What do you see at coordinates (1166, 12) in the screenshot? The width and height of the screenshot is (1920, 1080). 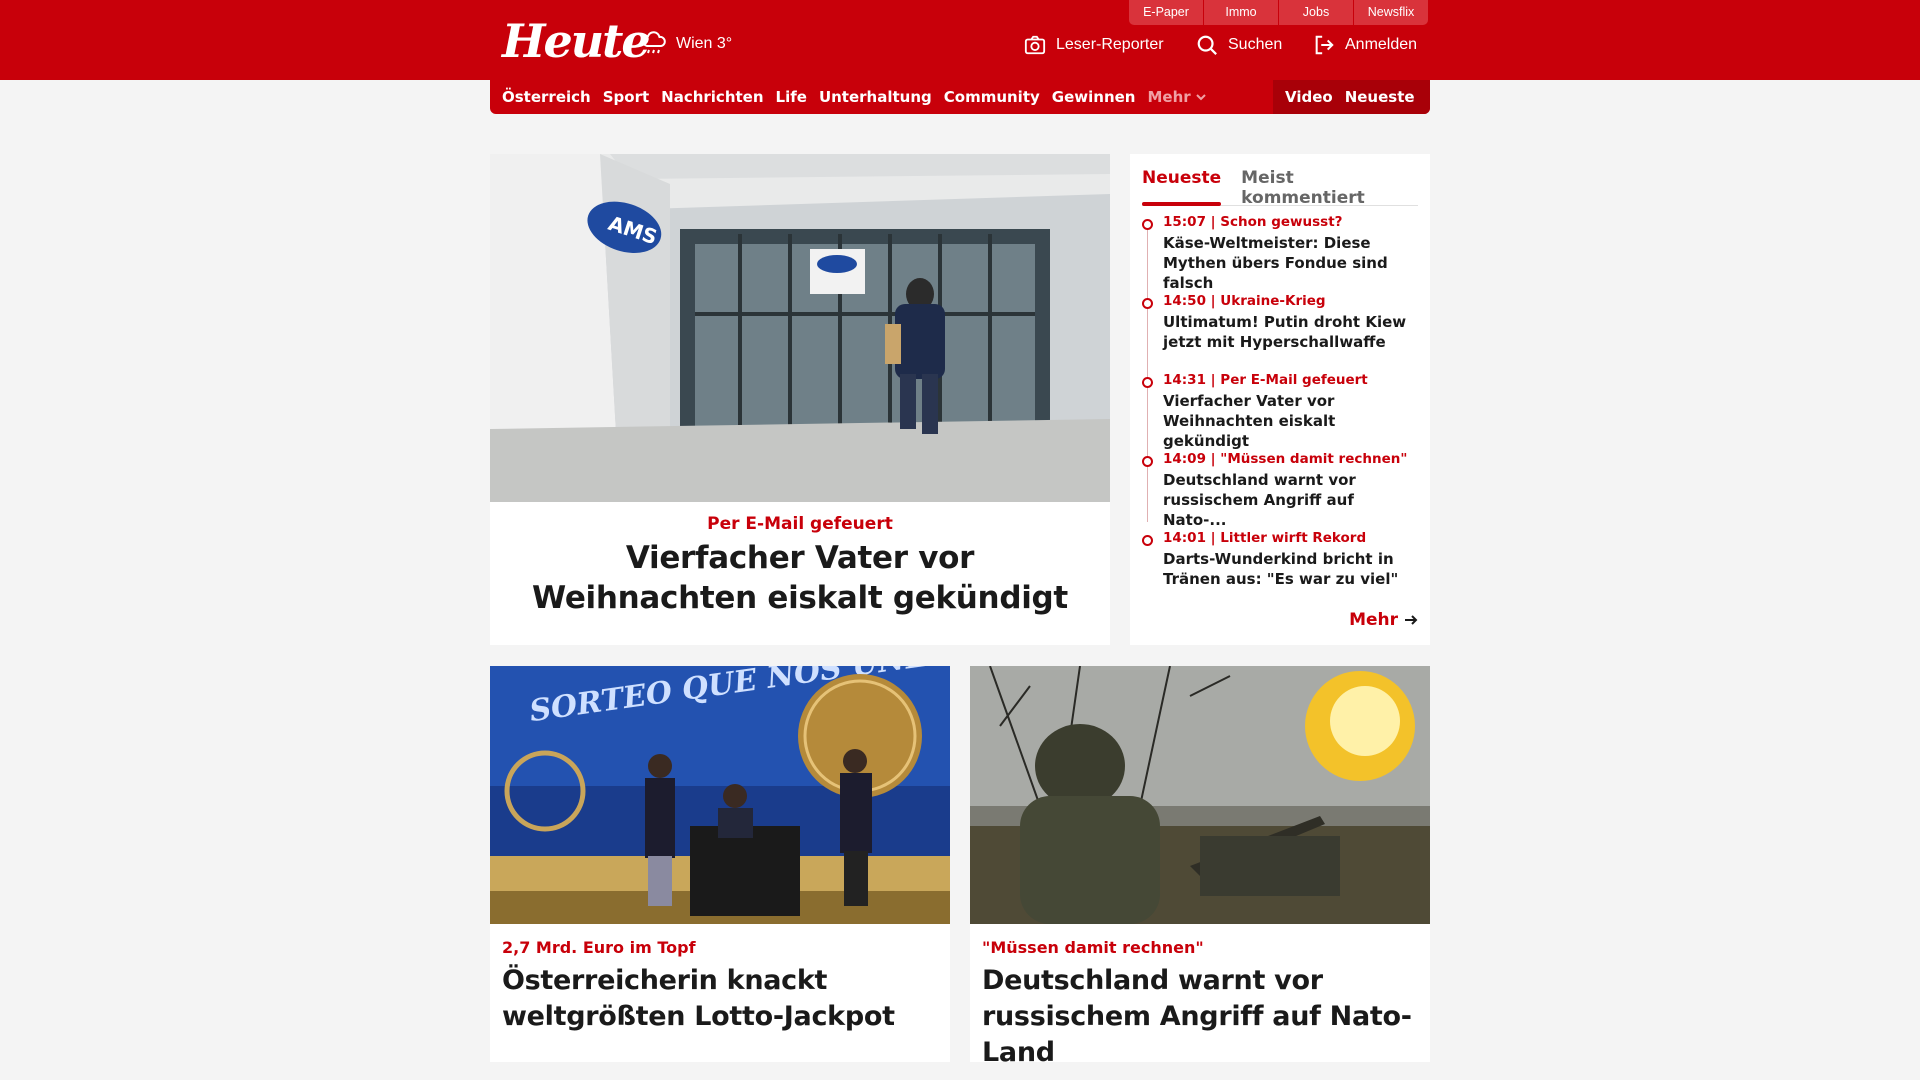 I see `epaper-link: E-Paper` at bounding box center [1166, 12].